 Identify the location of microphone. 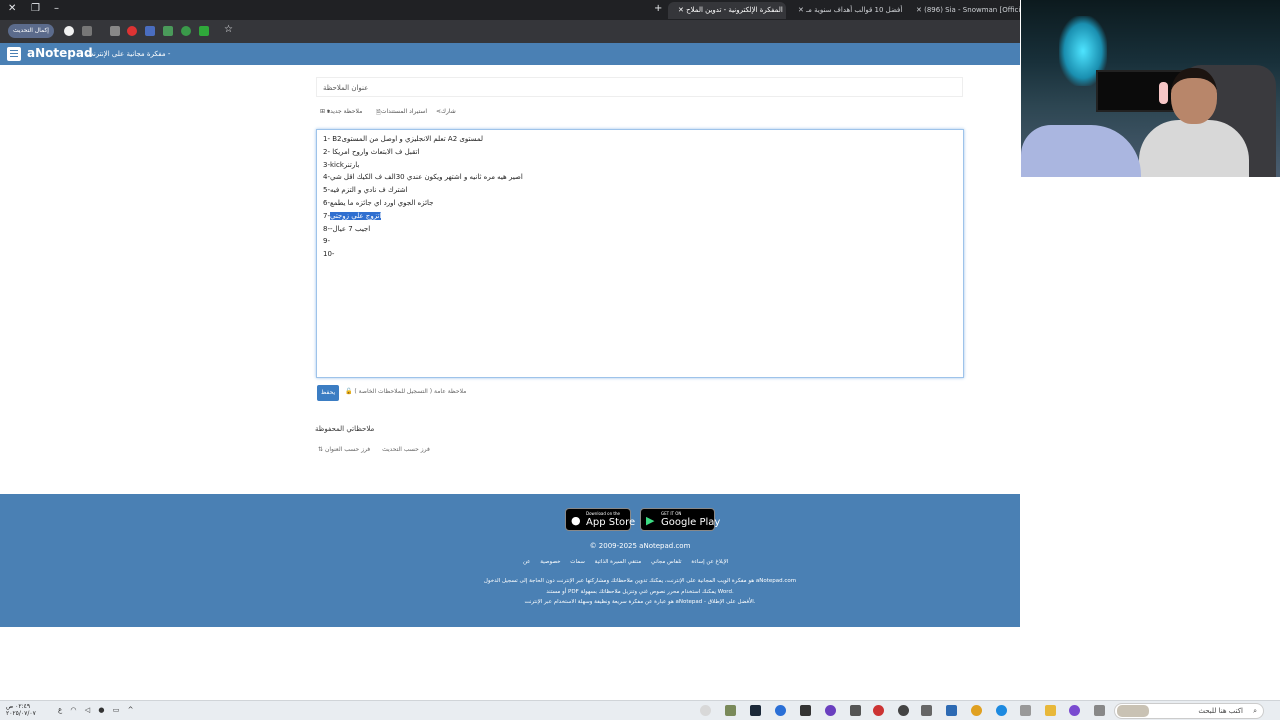
(1163, 93).